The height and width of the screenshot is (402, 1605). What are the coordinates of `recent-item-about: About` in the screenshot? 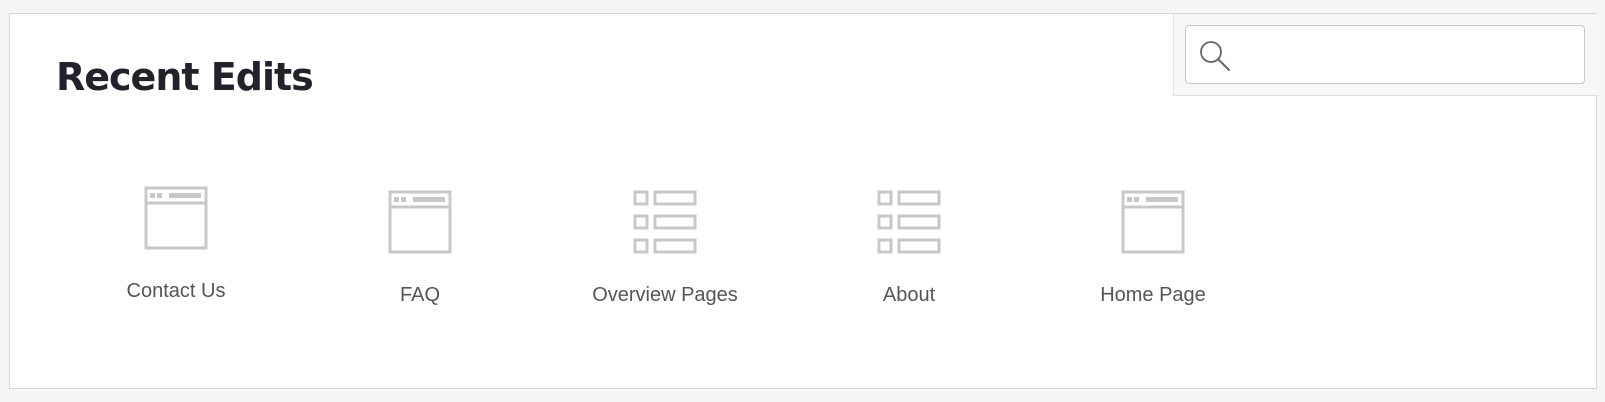 It's located at (909, 255).